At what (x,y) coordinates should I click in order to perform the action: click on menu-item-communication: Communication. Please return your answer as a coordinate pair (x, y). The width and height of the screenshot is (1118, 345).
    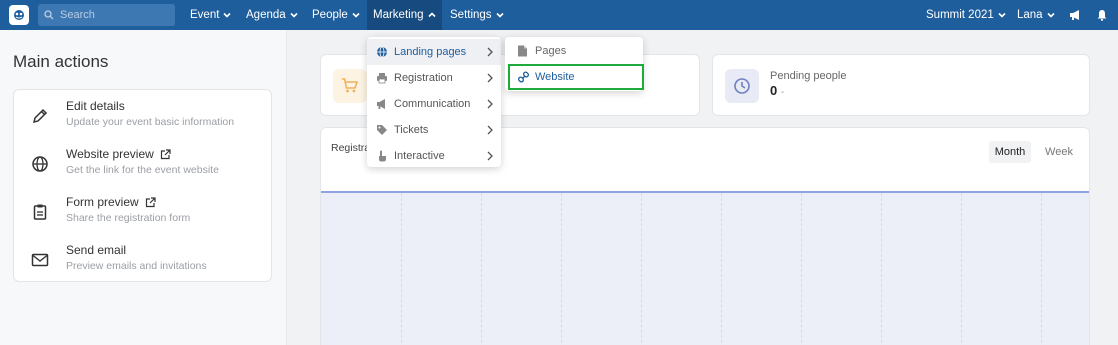
    Looking at the image, I should click on (434, 104).